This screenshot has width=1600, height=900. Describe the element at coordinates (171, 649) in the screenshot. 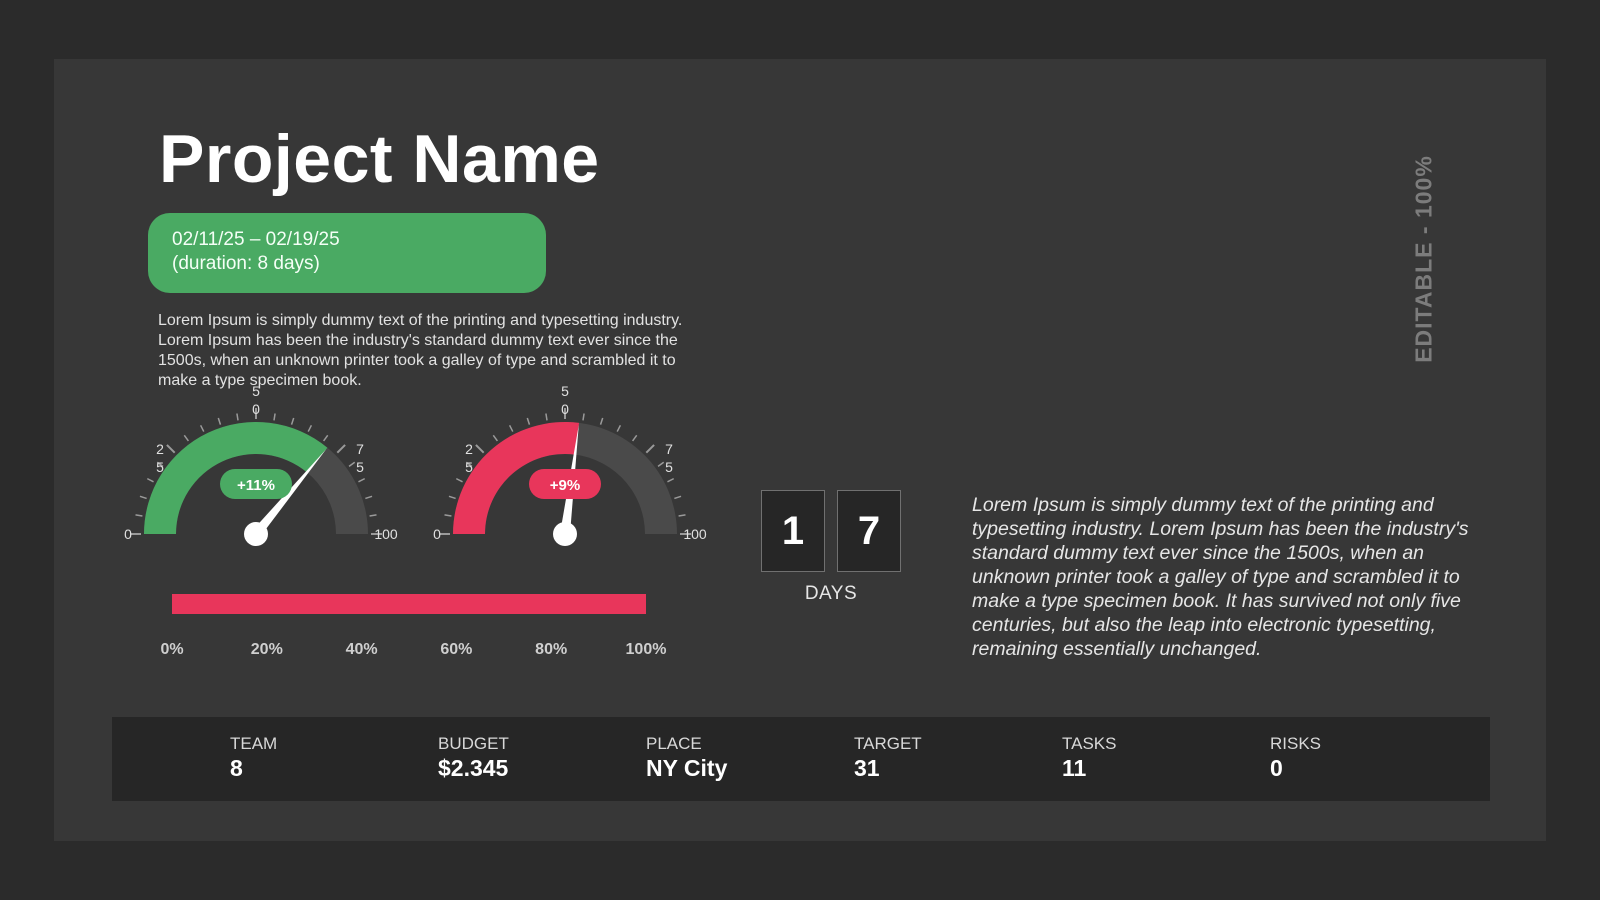

I see `progress-label-0: 0%` at that location.